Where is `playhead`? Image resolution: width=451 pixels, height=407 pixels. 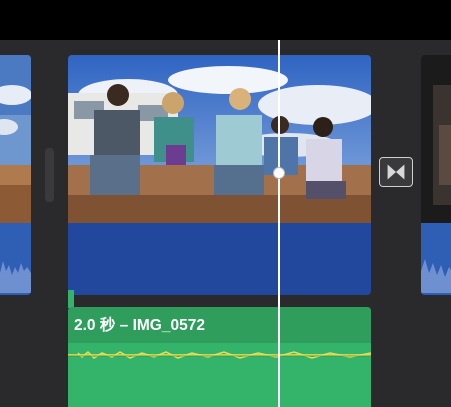 playhead is located at coordinates (279, 223).